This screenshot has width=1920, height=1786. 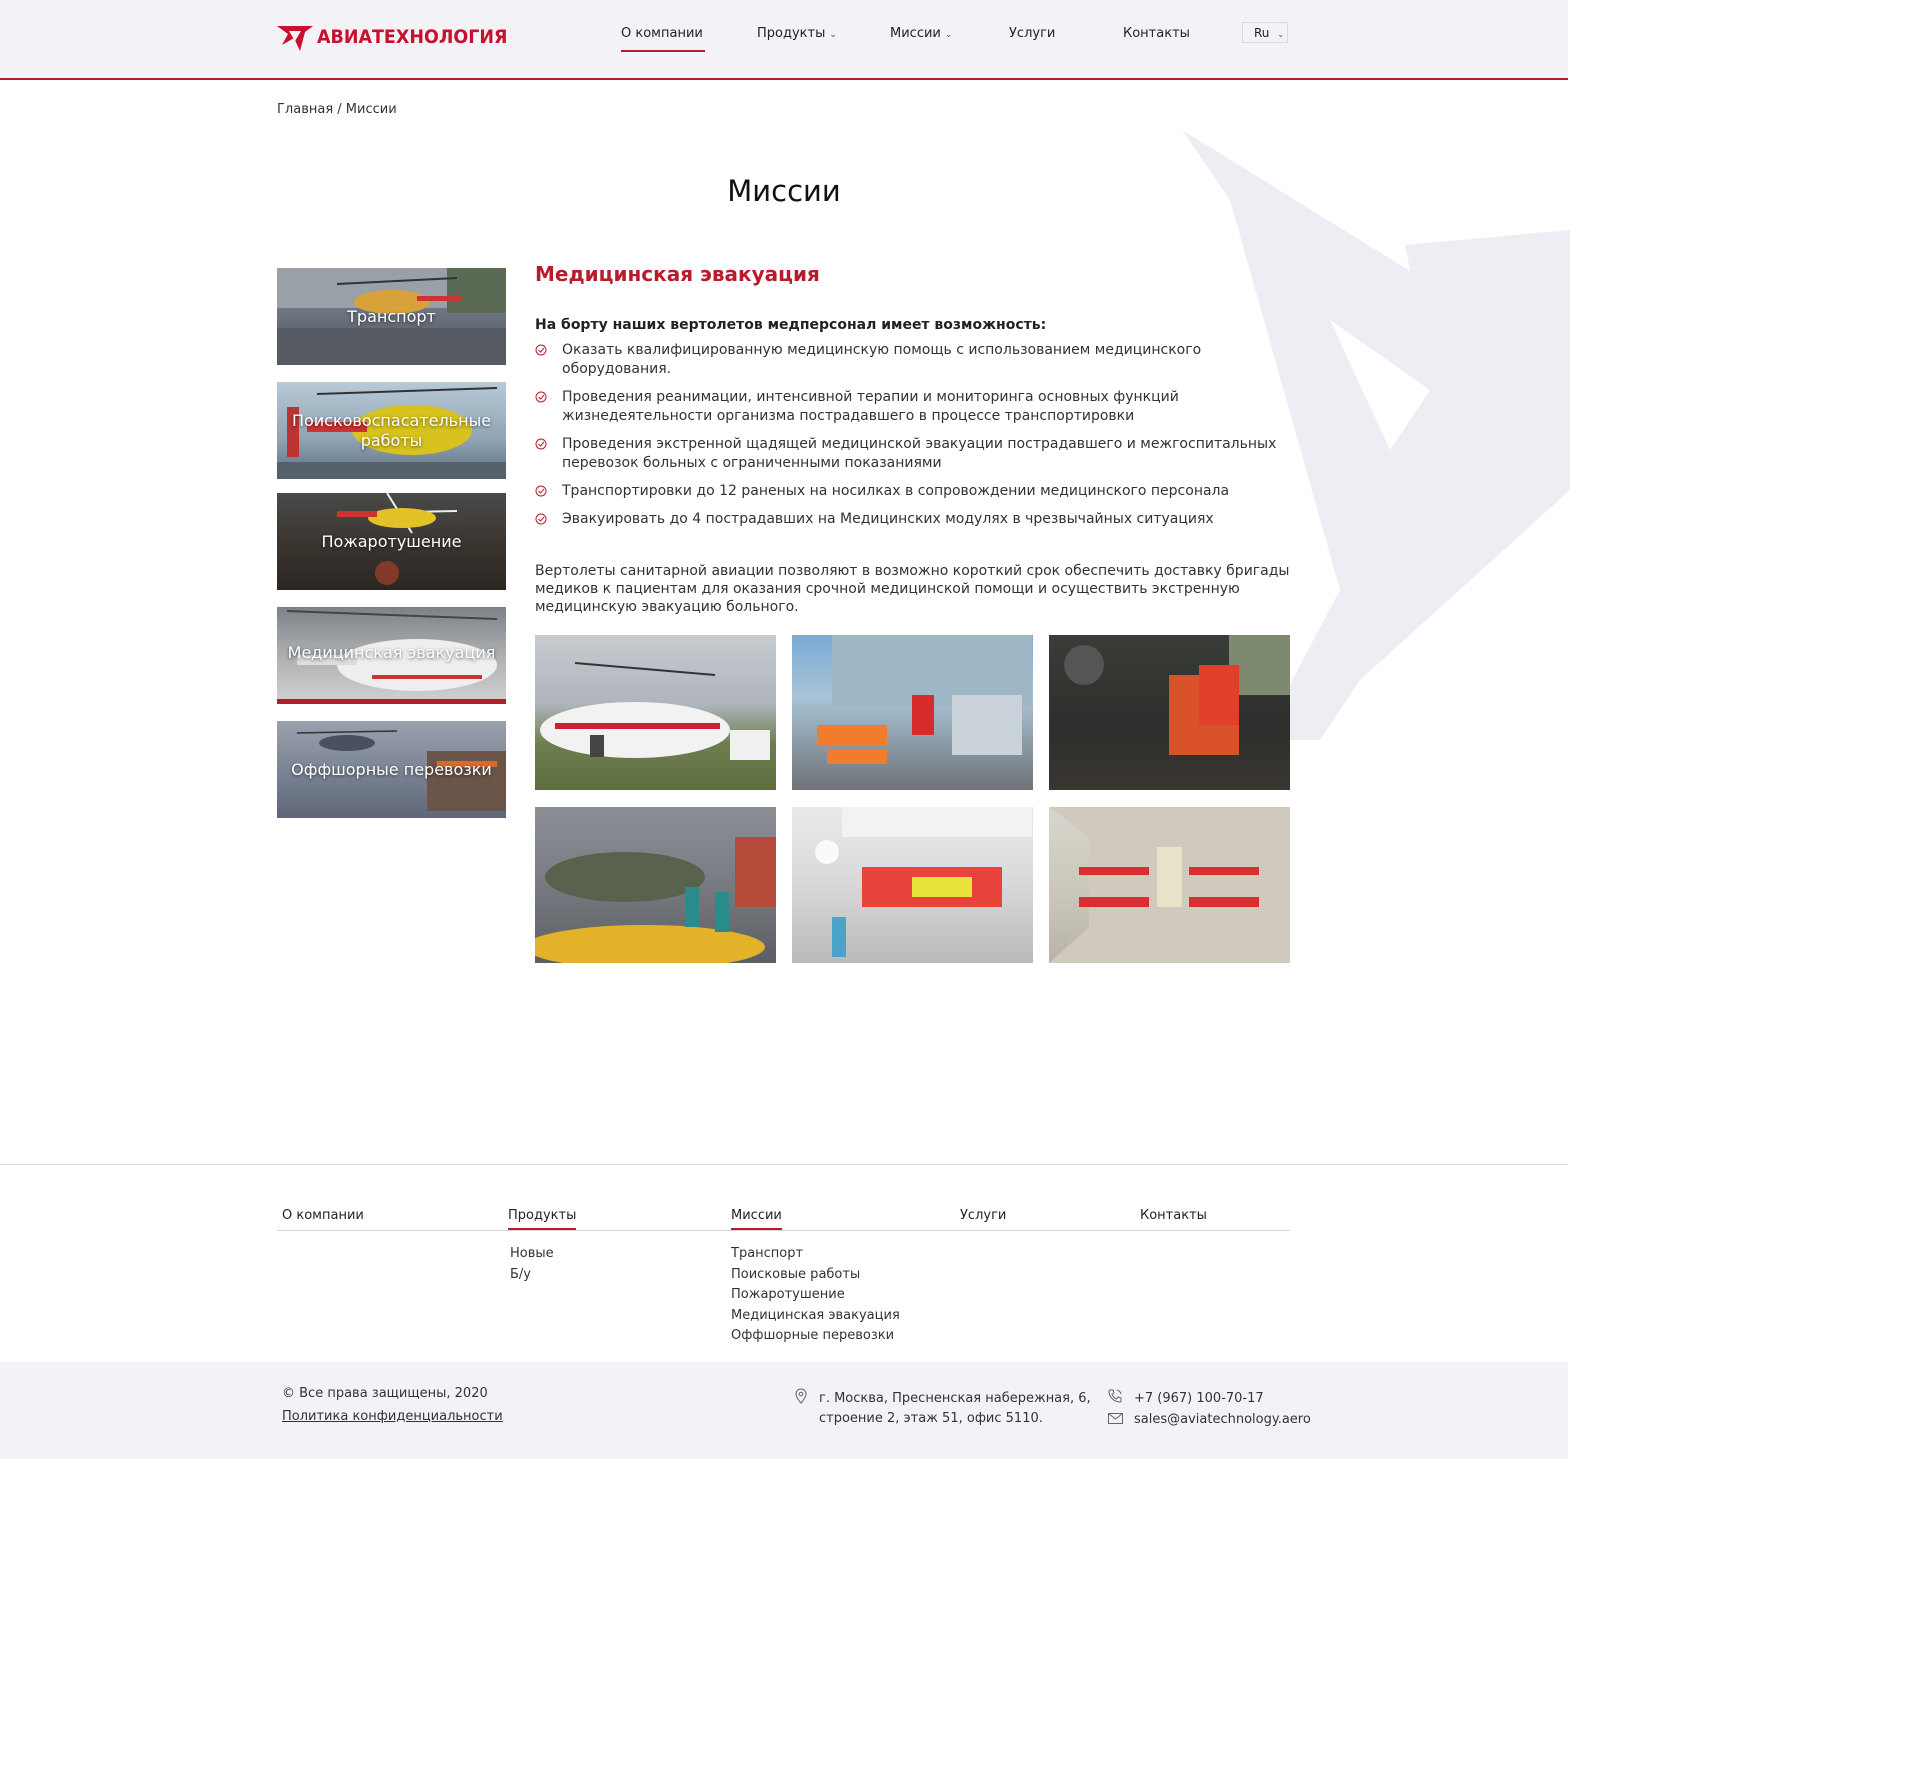 I want to click on photo-gallery, so click(x=913, y=799).